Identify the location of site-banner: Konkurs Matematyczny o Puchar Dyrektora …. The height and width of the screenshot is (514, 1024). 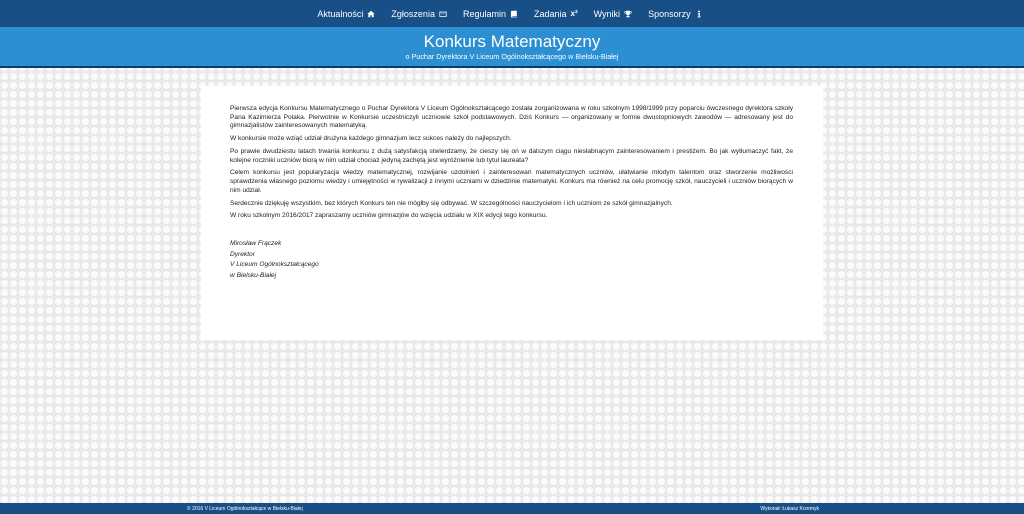
(512, 47).